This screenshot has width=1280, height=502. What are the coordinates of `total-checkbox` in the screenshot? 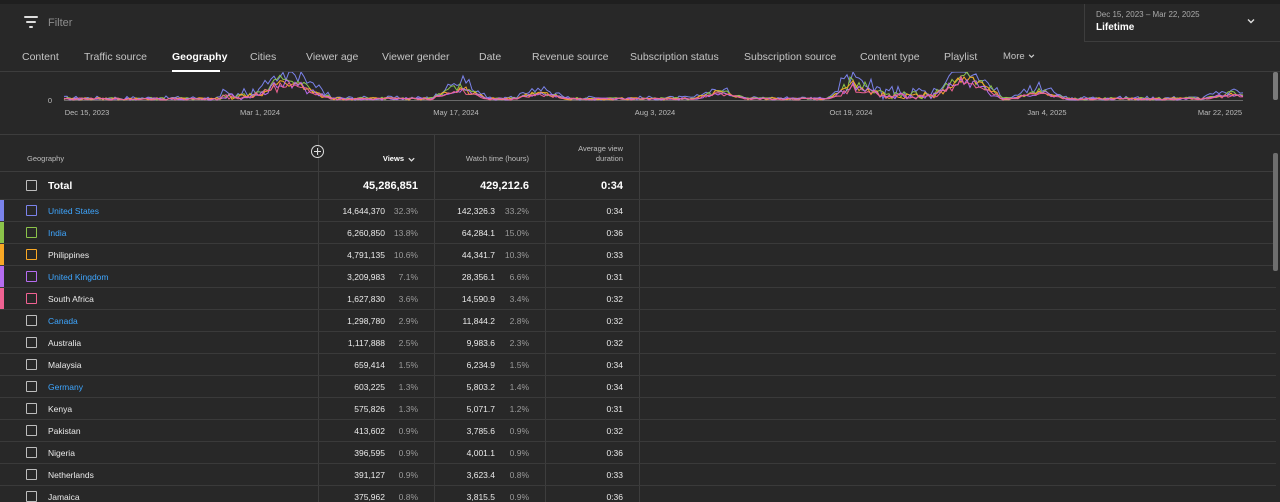 It's located at (31, 185).